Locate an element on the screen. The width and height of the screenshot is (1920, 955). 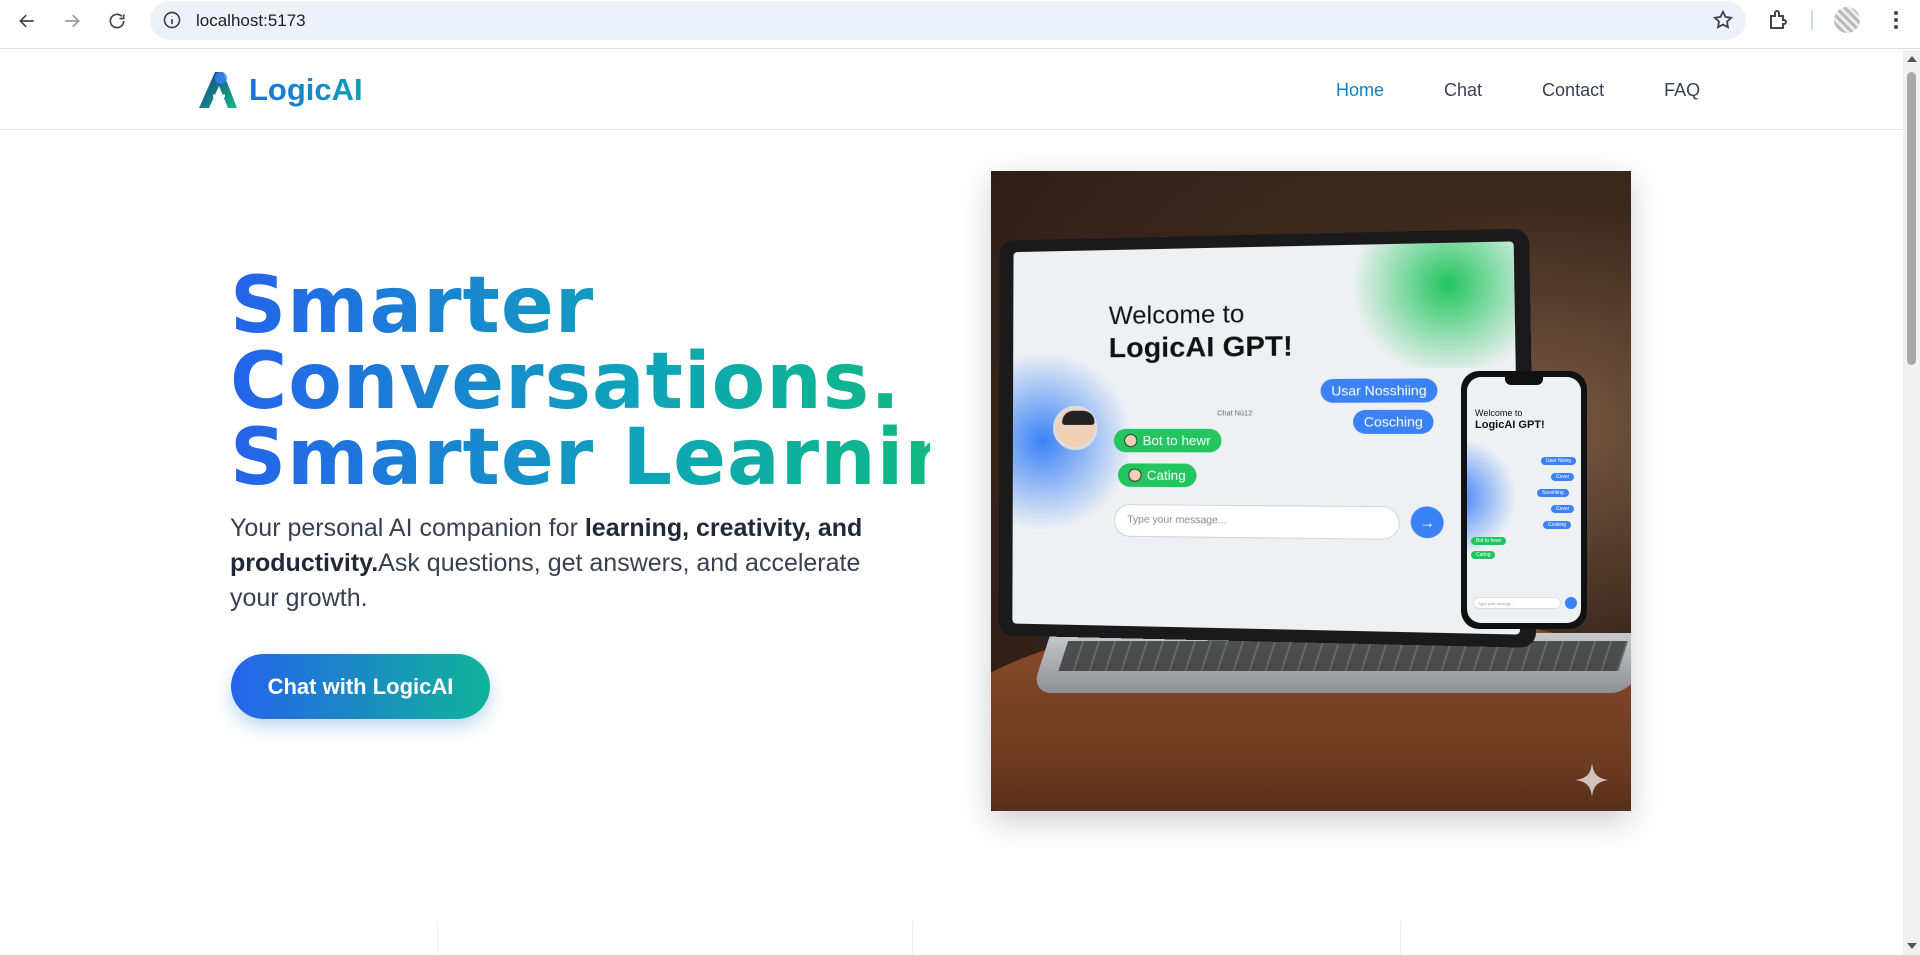
browser-toolbar: localhost:5173 is located at coordinates (960, 24).